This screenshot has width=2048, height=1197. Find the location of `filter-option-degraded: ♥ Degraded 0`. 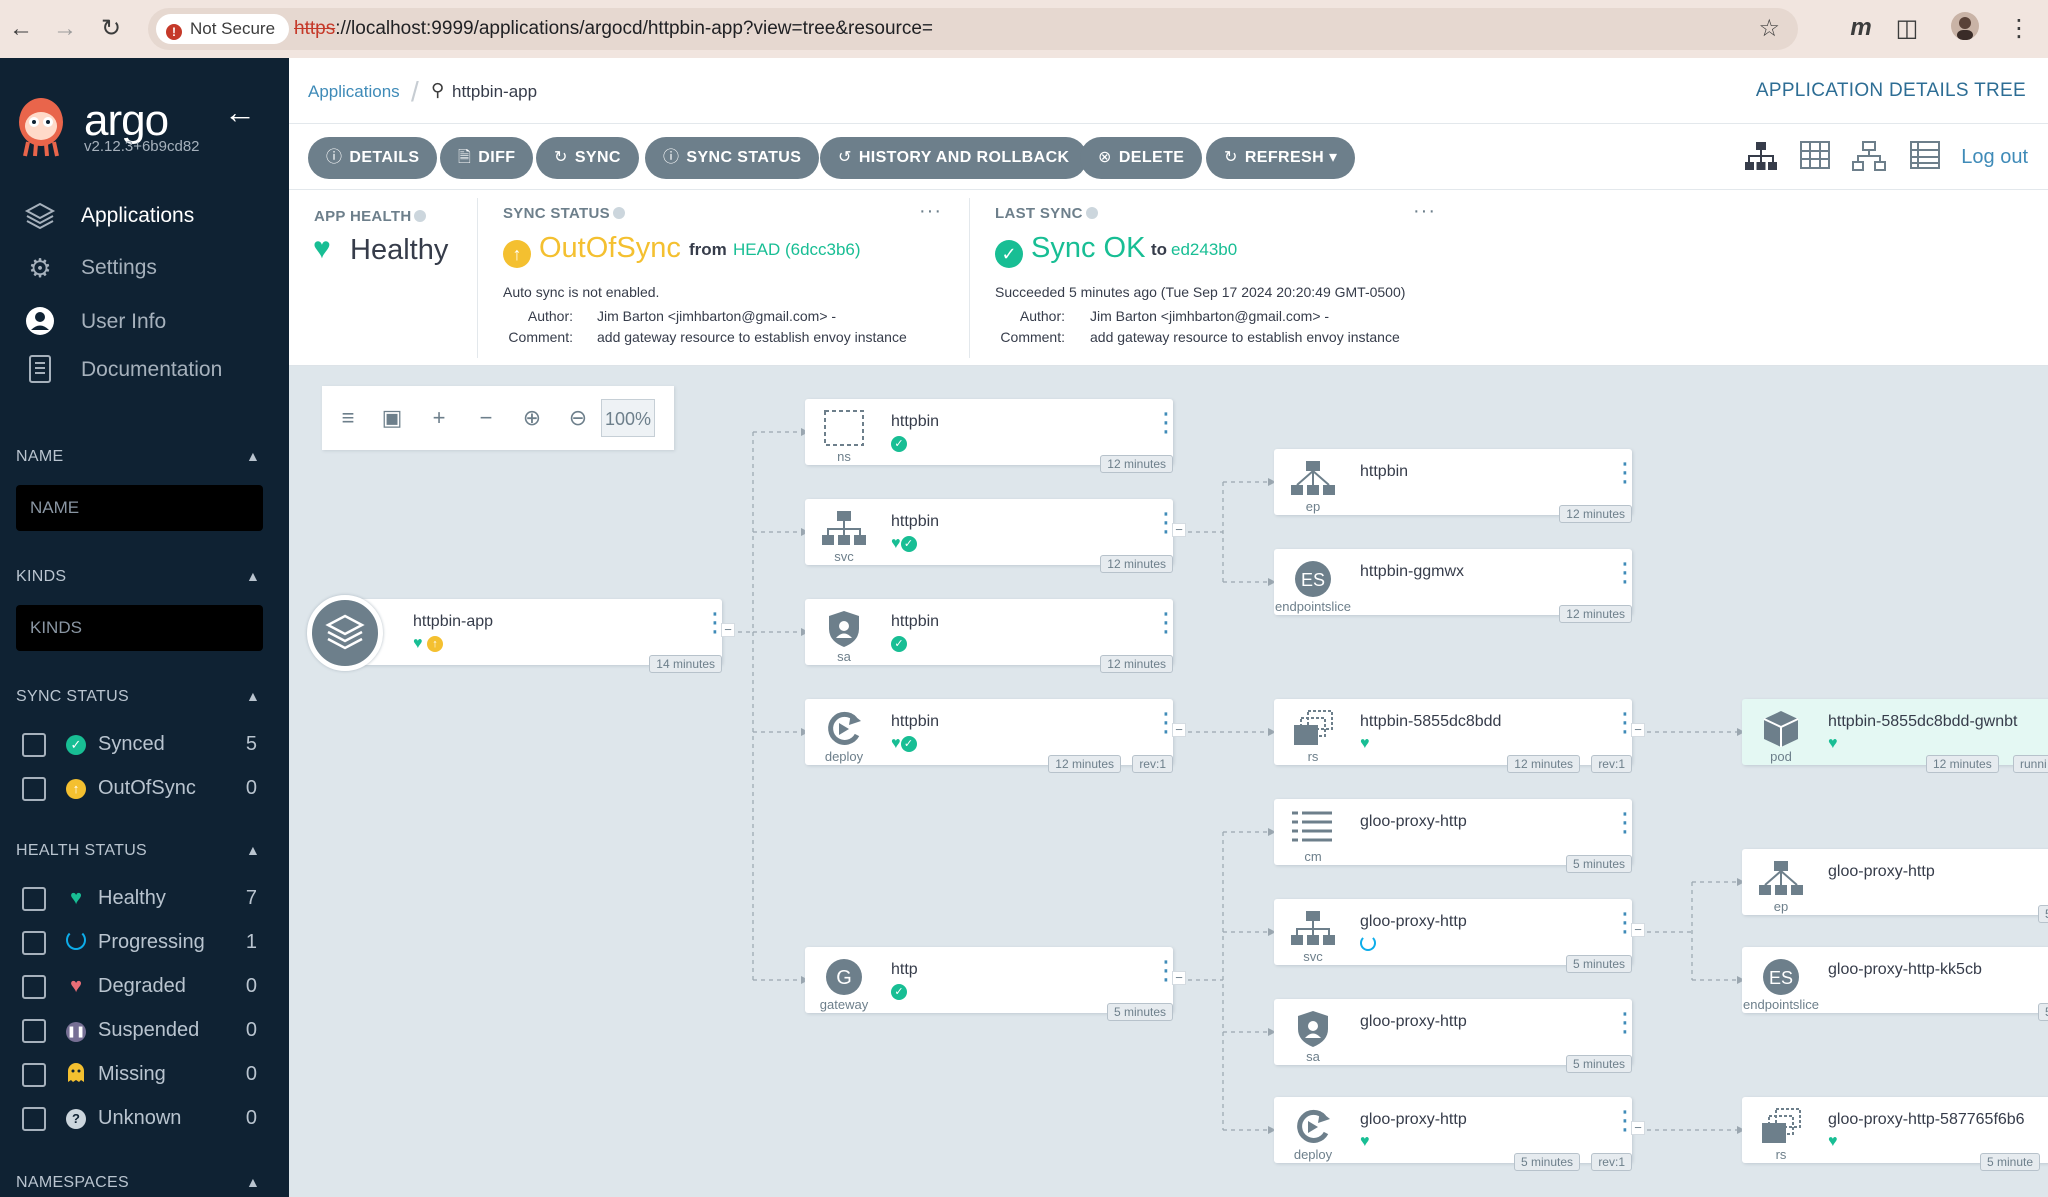

filter-option-degraded: ♥ Degraded 0 is located at coordinates (144, 986).